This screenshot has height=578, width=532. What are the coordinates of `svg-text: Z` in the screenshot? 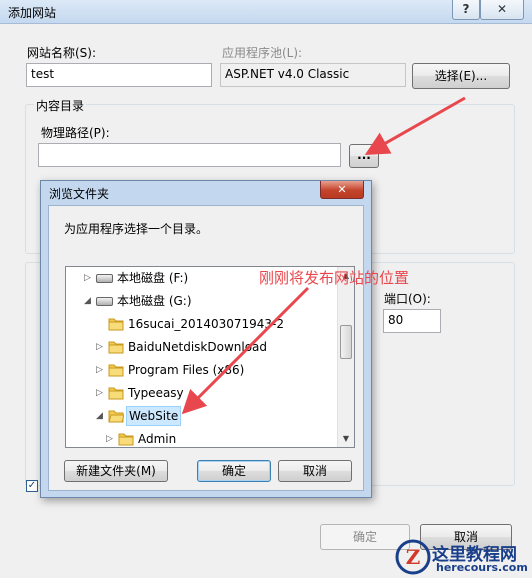 It's located at (413, 557).